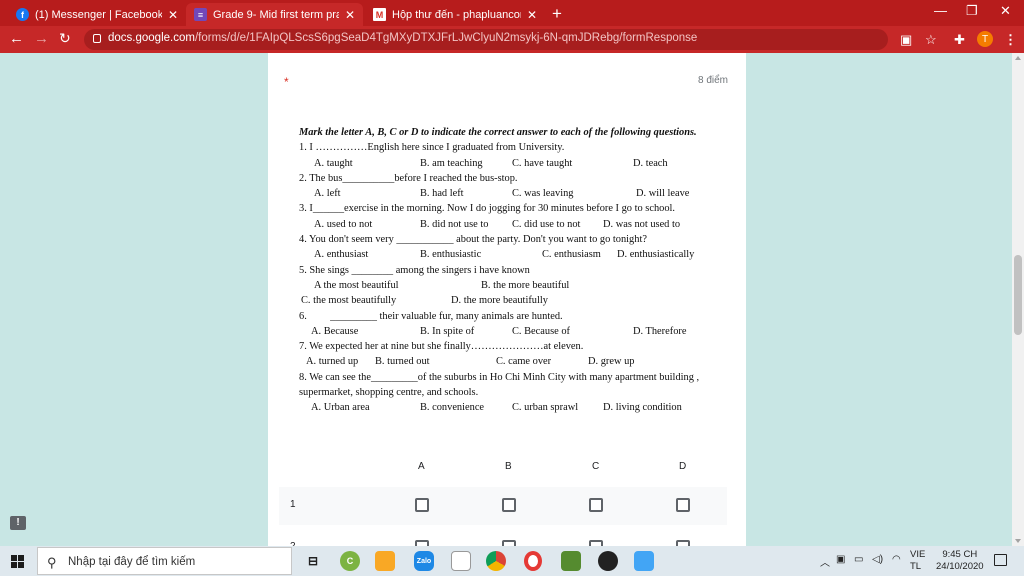 The height and width of the screenshot is (576, 1024). I want to click on translate-icon: ▣, so click(906, 40).